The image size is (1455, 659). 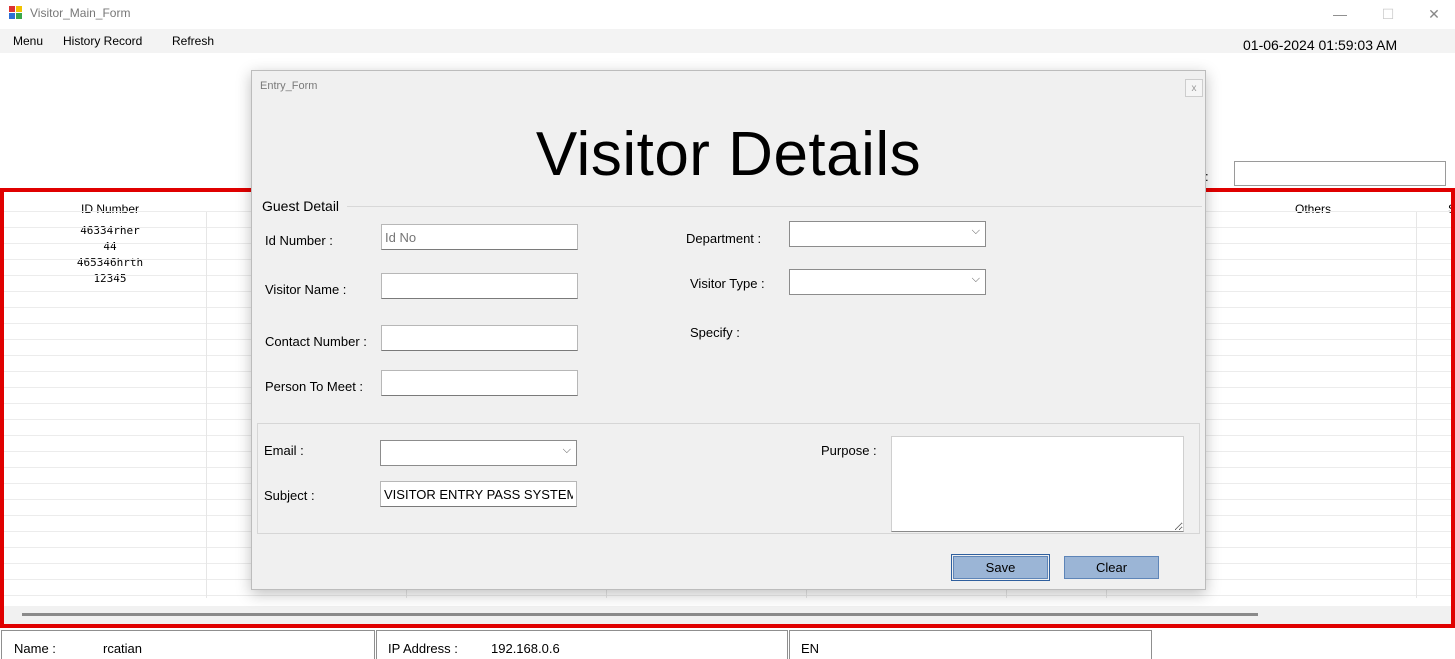 I want to click on status-cell-lang: EN, so click(x=970, y=644).